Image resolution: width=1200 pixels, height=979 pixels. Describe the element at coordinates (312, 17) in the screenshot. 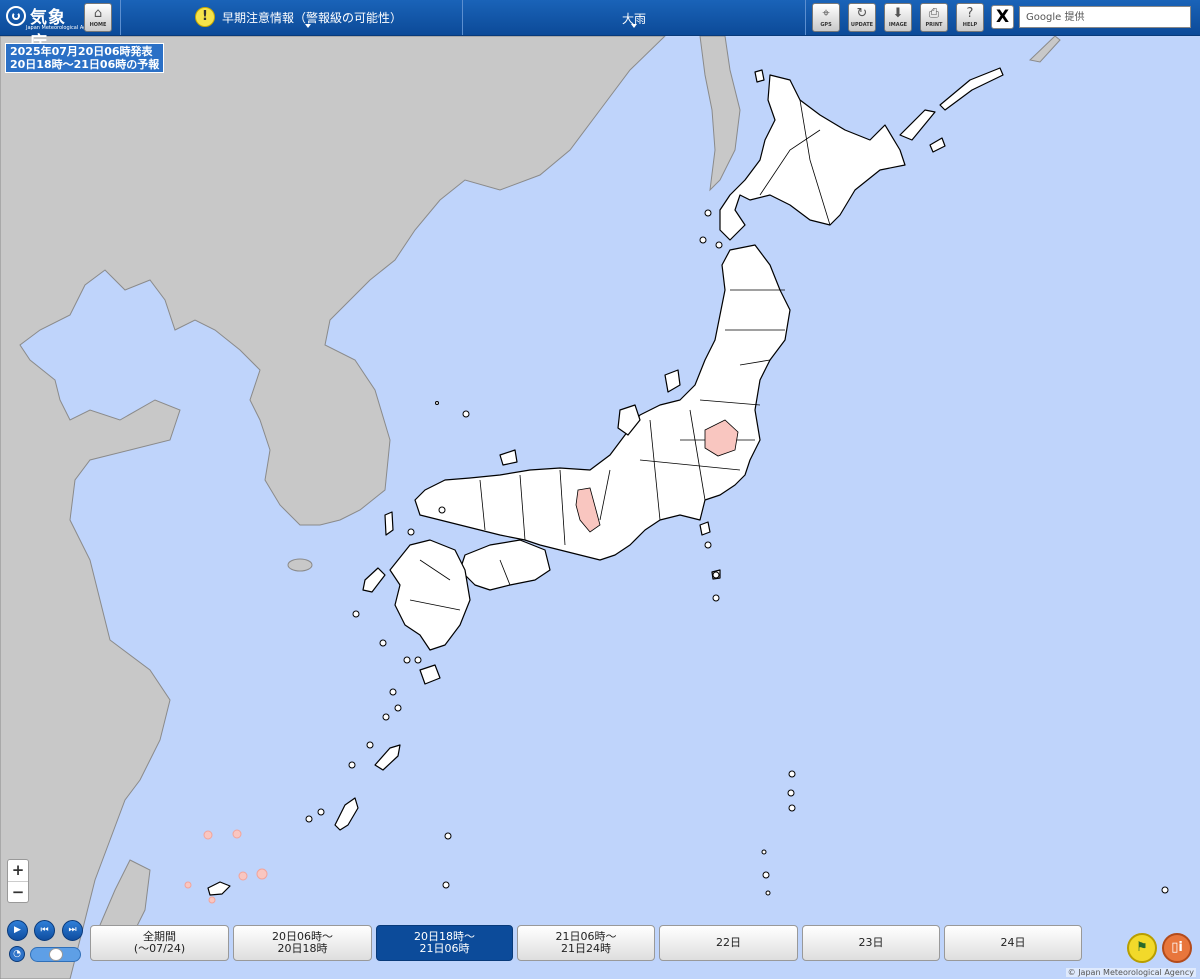

I see `early-warning-title: 早期注意情報（警報級の可能性）` at that location.